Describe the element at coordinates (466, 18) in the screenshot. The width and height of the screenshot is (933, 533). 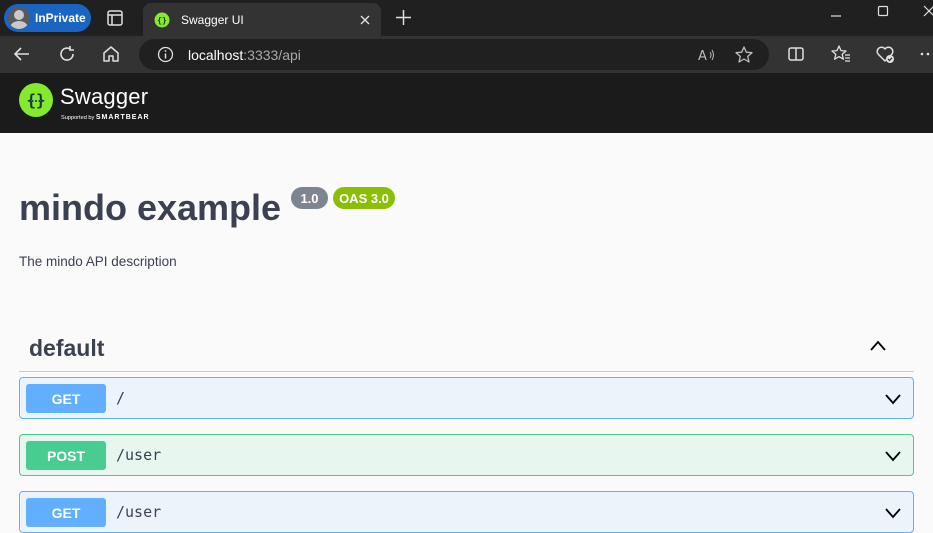
I see `browser-tab-bar: InPrivate {} Swagger UI` at that location.